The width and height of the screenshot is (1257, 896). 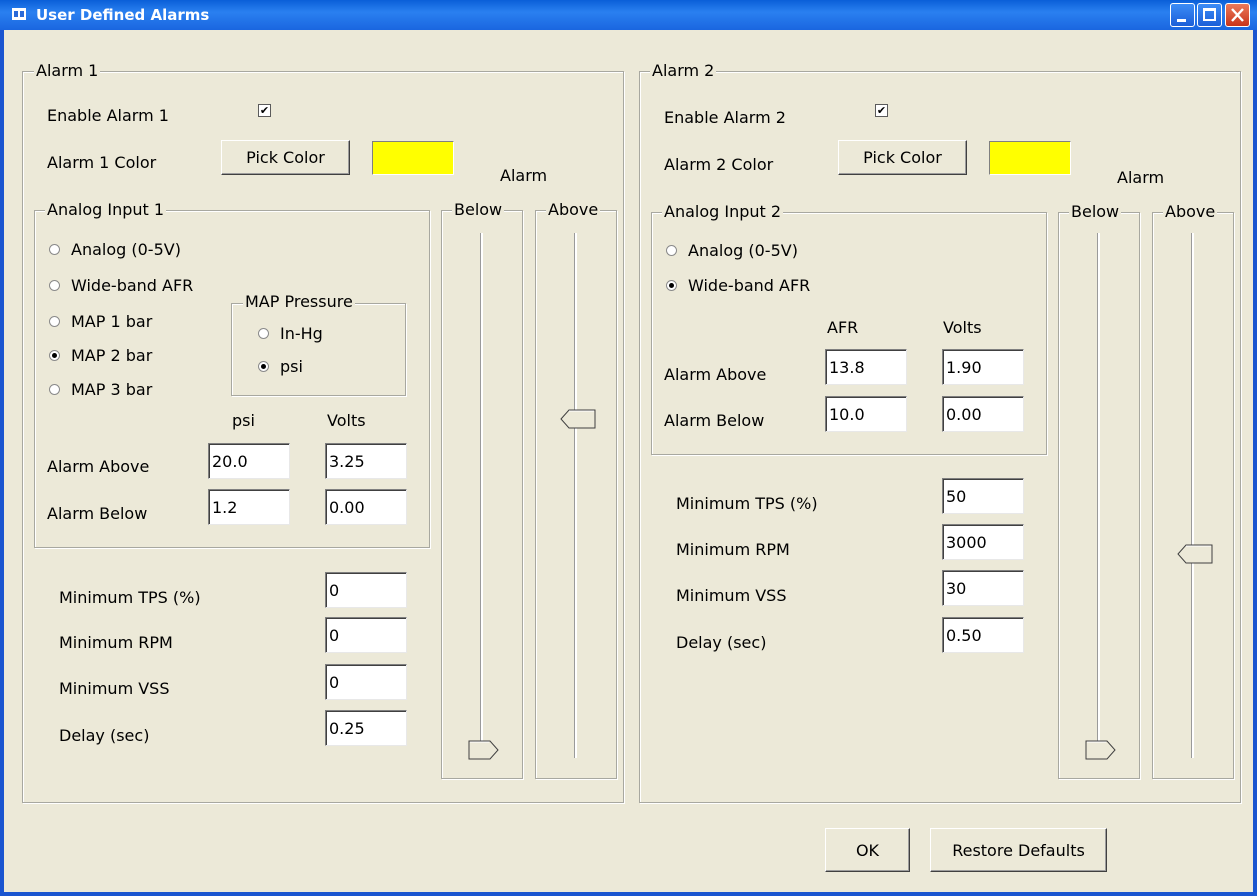 What do you see at coordinates (867, 850) in the screenshot?
I see `ok-button: OK` at bounding box center [867, 850].